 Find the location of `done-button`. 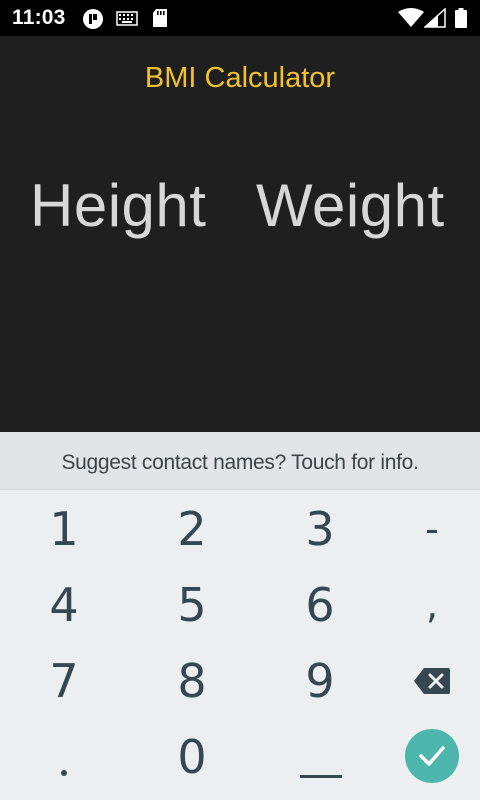

done-button is located at coordinates (432, 756).